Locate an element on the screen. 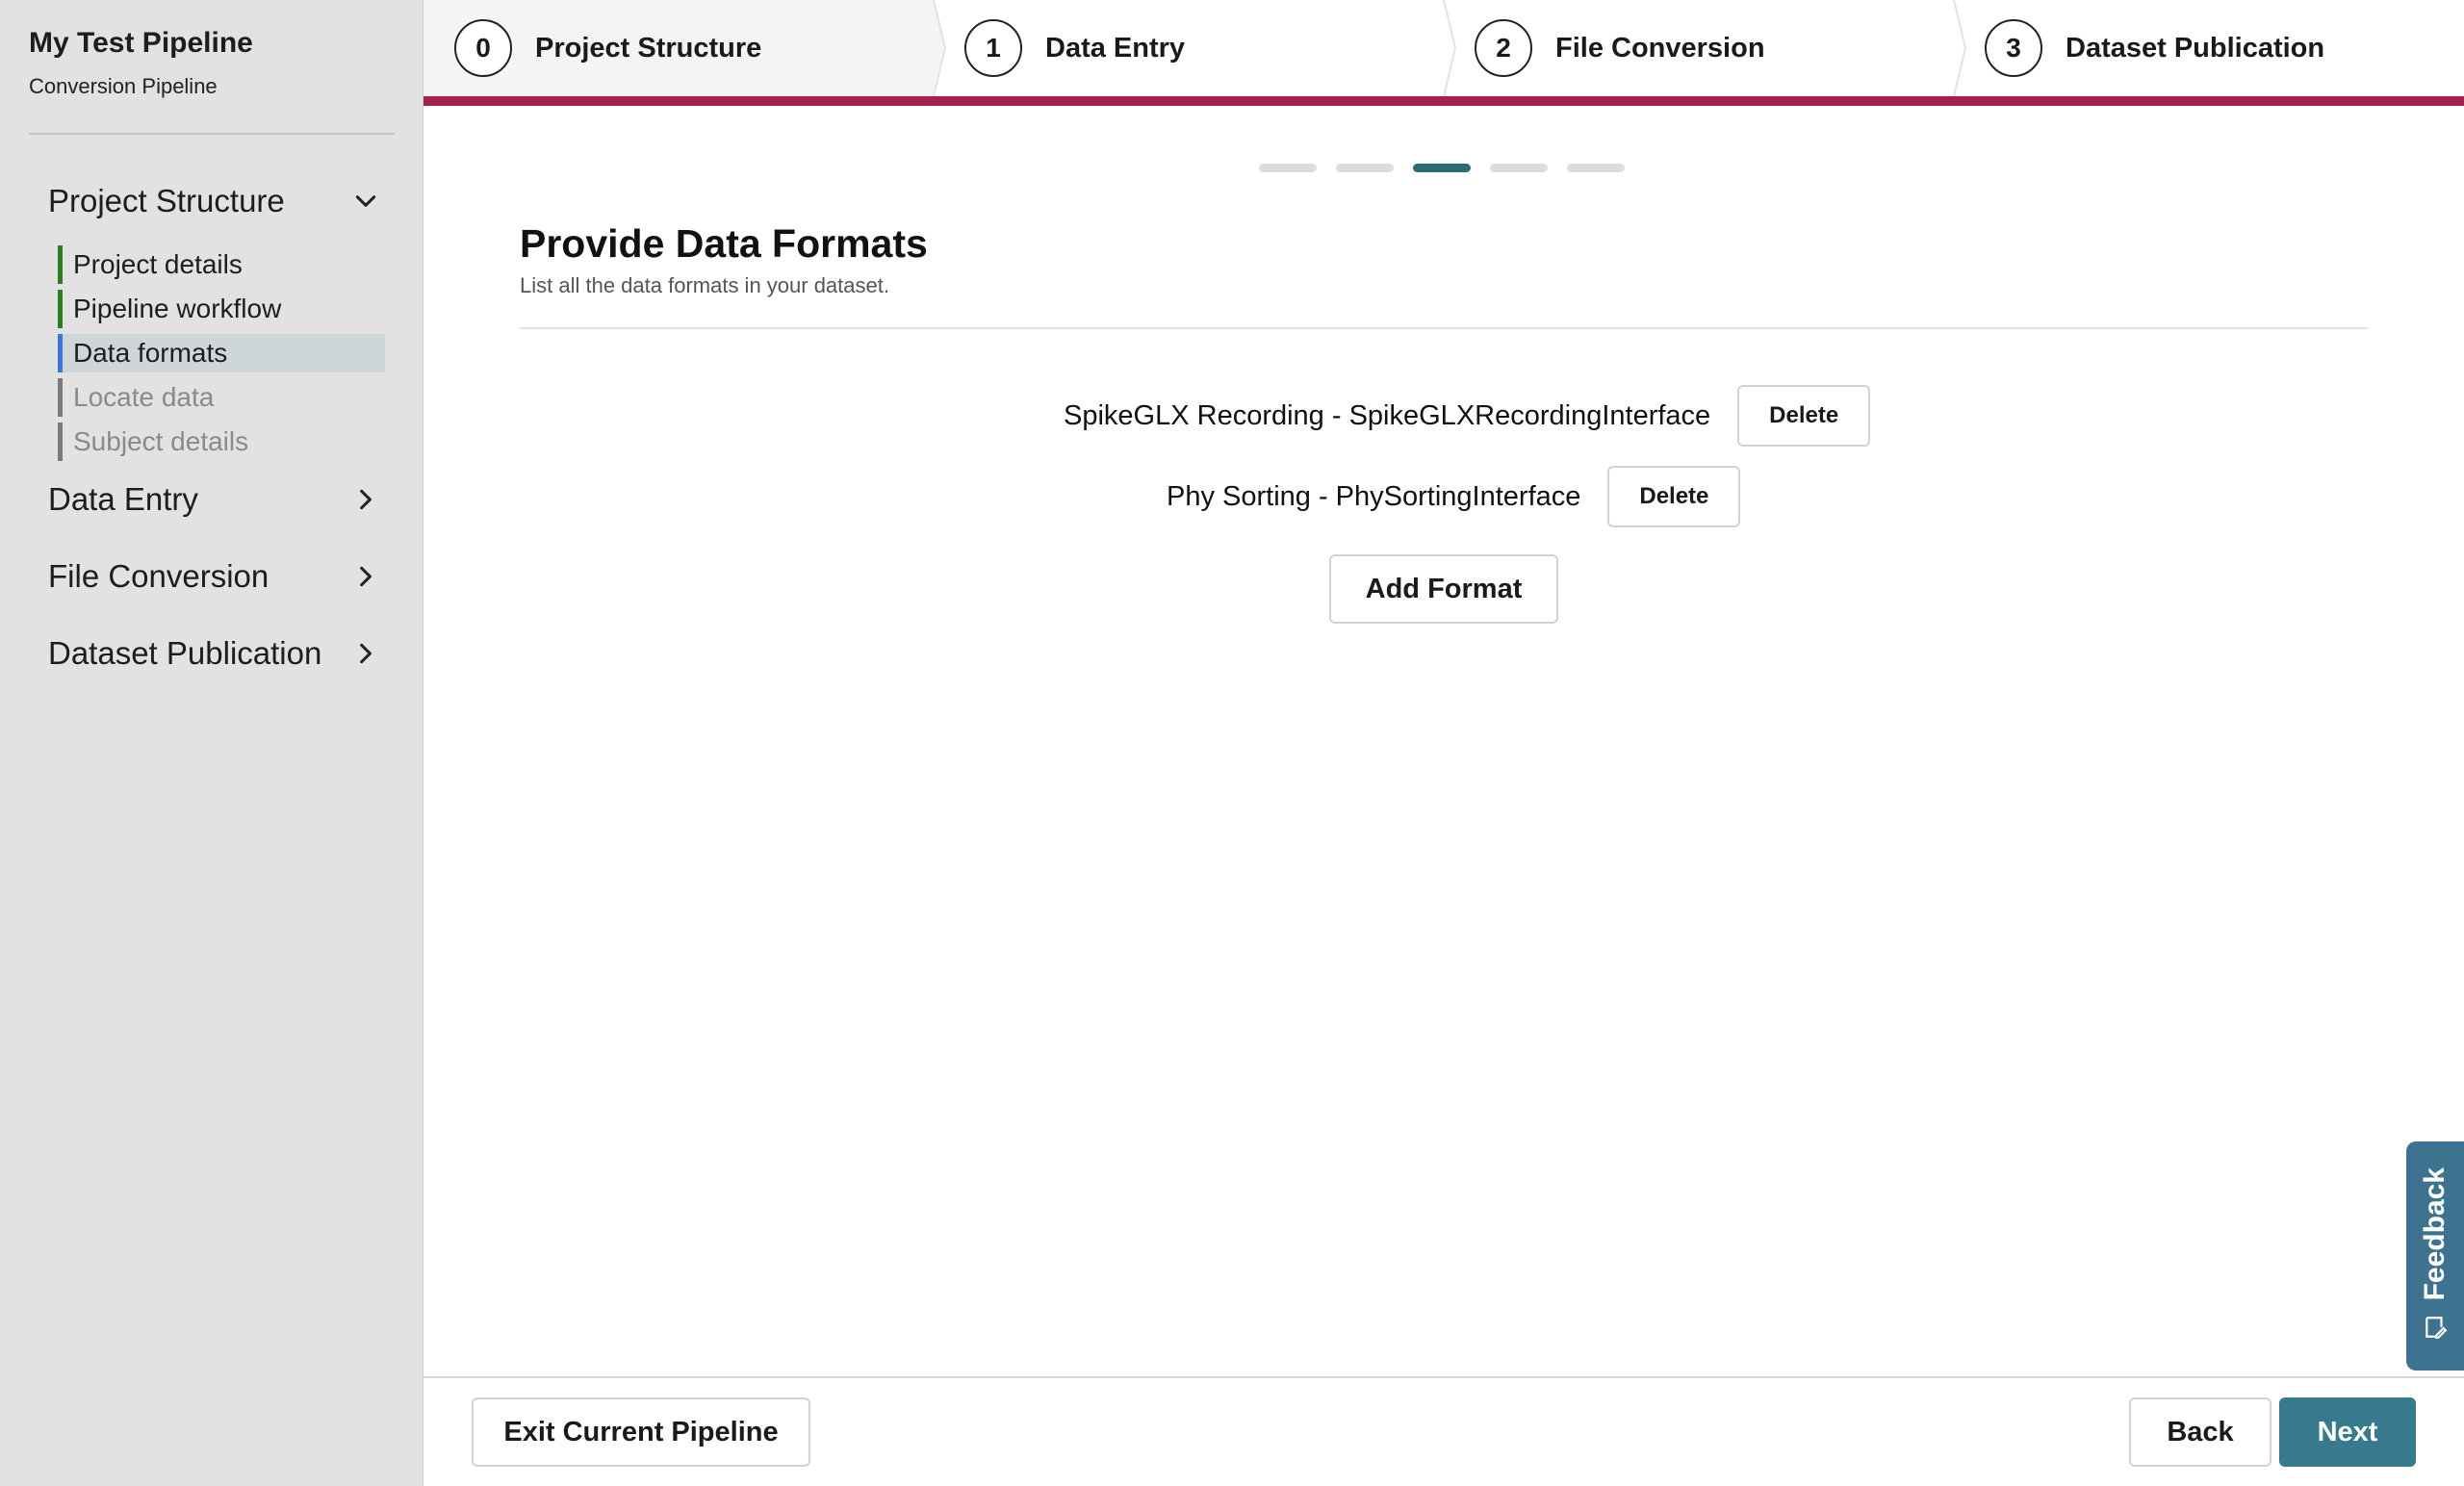 This screenshot has width=2464, height=1486. step-label: Data Entry is located at coordinates (1115, 48).